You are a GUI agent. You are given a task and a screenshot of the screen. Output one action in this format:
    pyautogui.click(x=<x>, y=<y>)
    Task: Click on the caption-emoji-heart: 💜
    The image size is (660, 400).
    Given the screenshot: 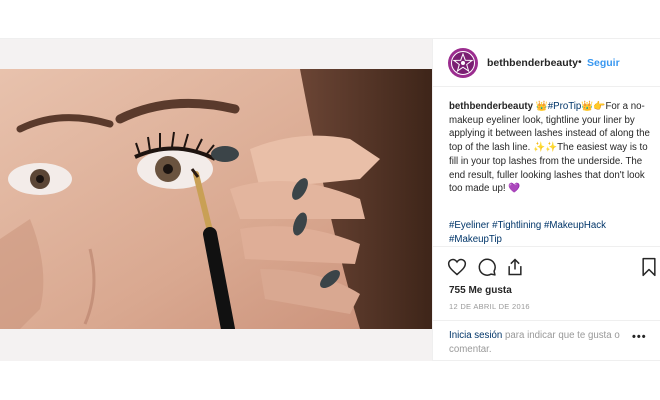 What is the action you would take?
    pyautogui.click(x=514, y=189)
    